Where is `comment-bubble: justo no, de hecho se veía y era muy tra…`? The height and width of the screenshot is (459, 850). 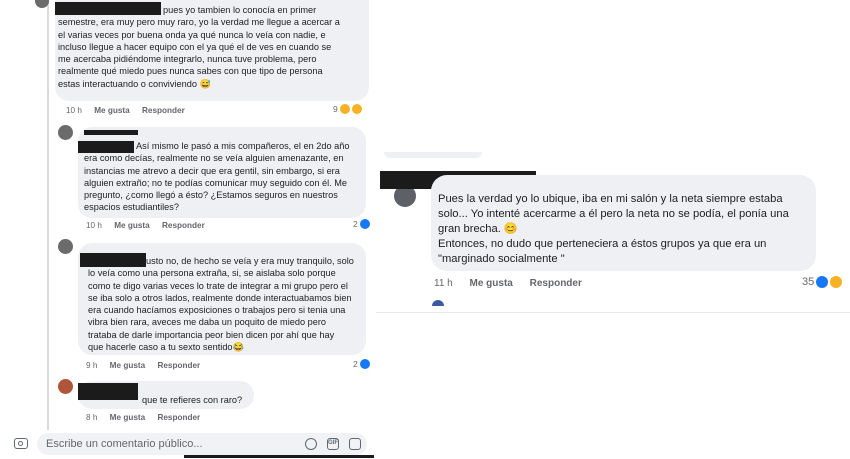
comment-bubble: justo no, de hecho se veía y era muy tra… is located at coordinates (222, 299).